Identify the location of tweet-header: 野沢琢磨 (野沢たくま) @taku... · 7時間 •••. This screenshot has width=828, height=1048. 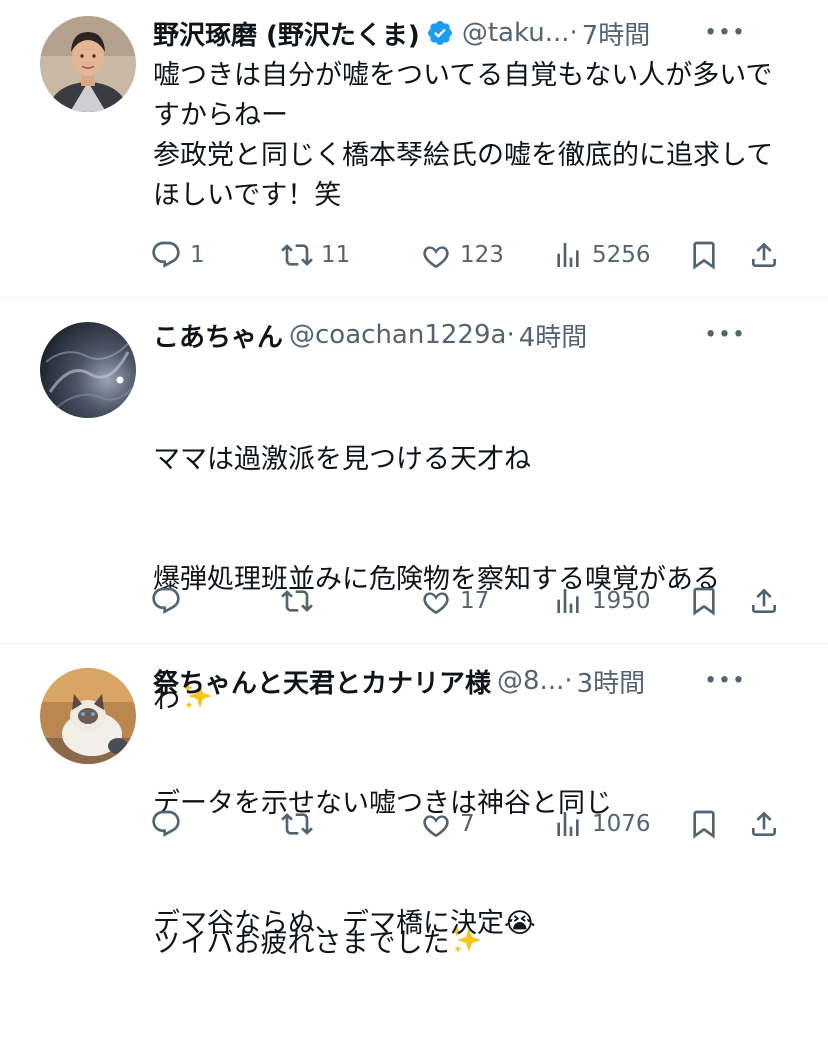
(470, 33).